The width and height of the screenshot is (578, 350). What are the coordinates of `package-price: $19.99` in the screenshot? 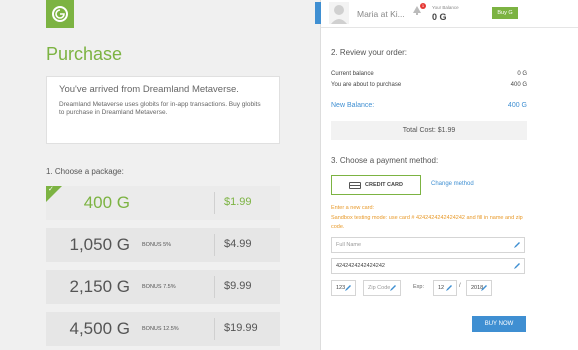 It's located at (241, 328).